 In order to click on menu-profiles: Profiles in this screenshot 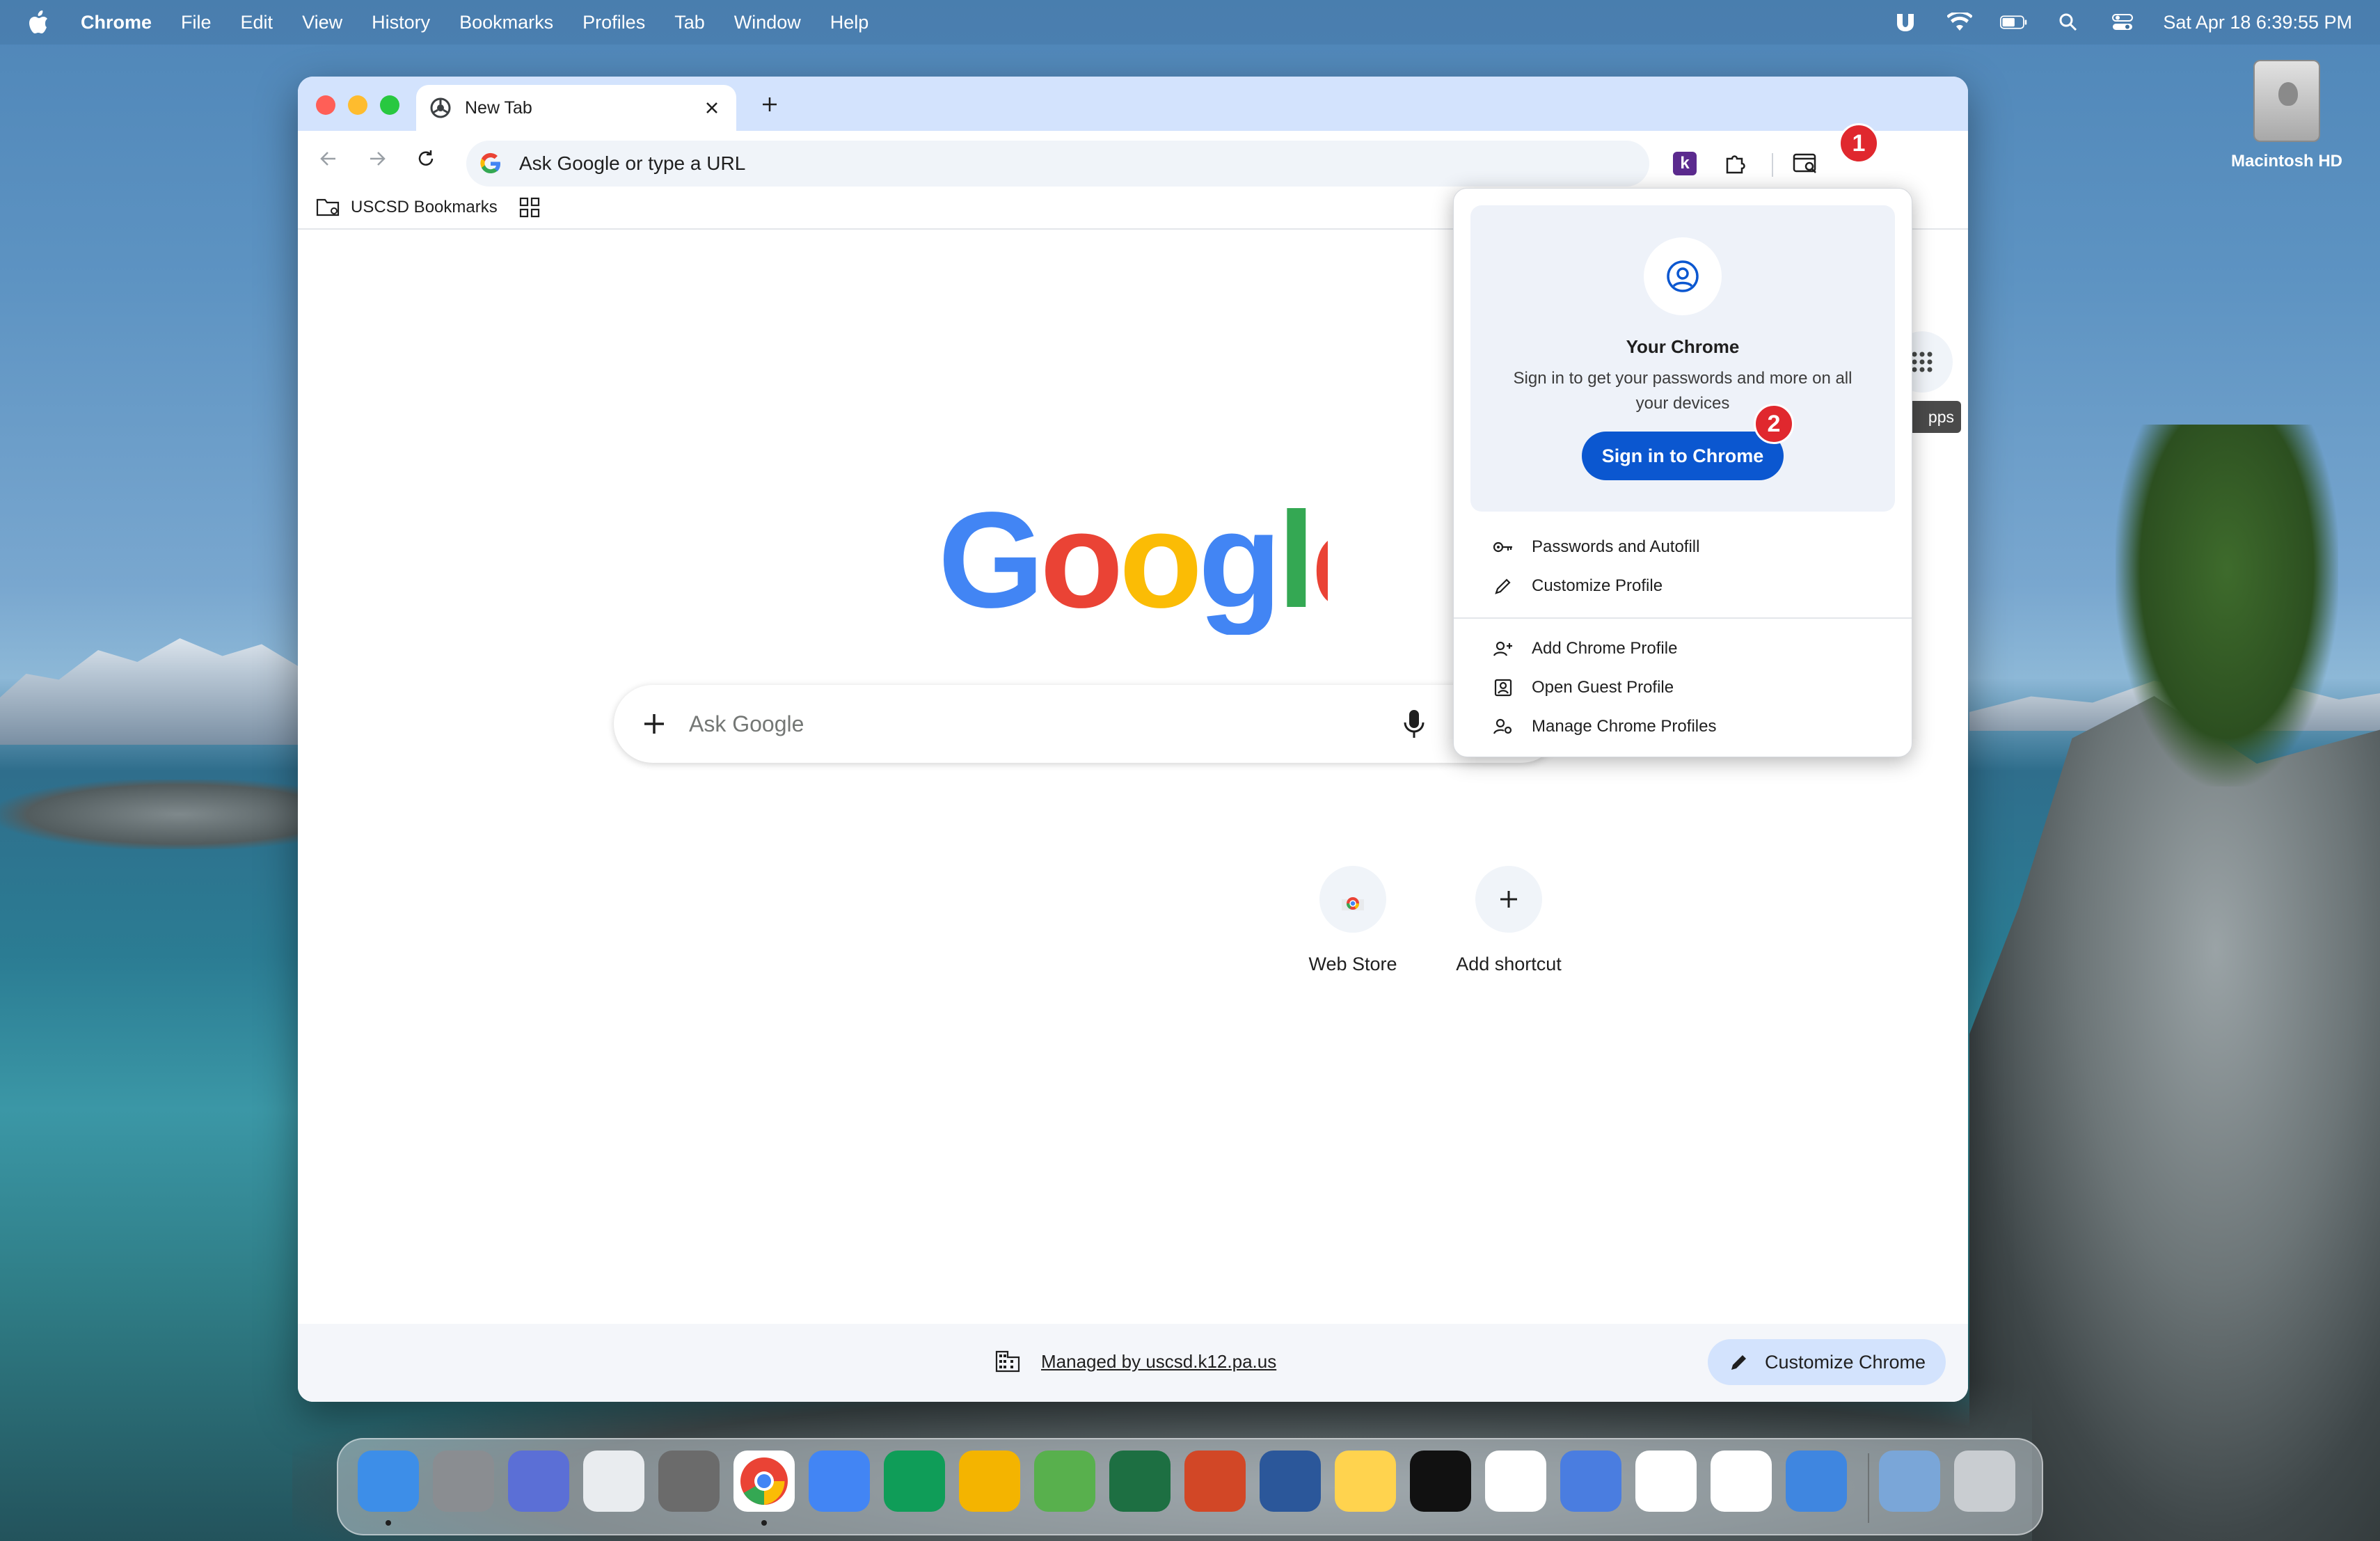, I will do `click(613, 22)`.